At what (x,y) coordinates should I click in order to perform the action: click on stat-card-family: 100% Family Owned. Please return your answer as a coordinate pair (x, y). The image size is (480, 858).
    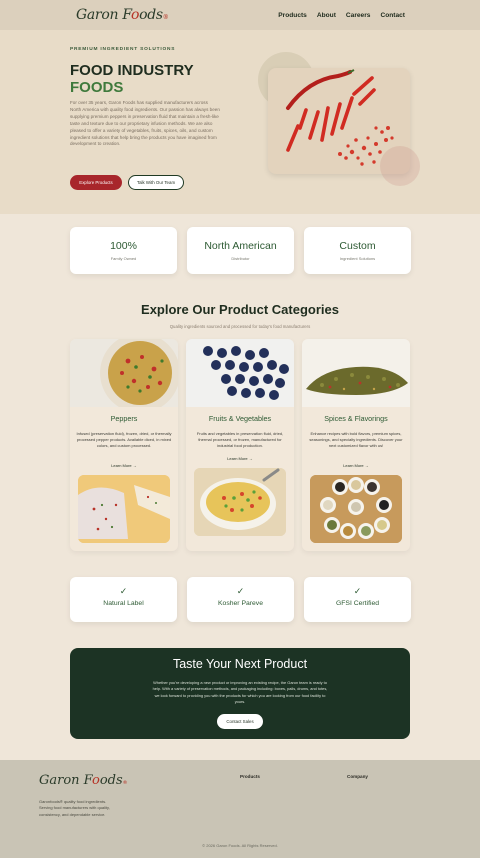
    Looking at the image, I should click on (123, 250).